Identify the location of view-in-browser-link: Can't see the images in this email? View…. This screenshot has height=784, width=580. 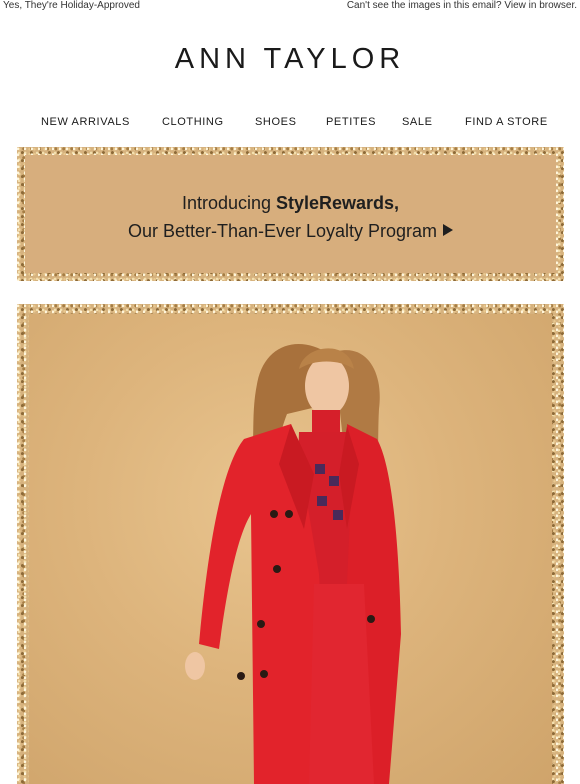
(462, 6).